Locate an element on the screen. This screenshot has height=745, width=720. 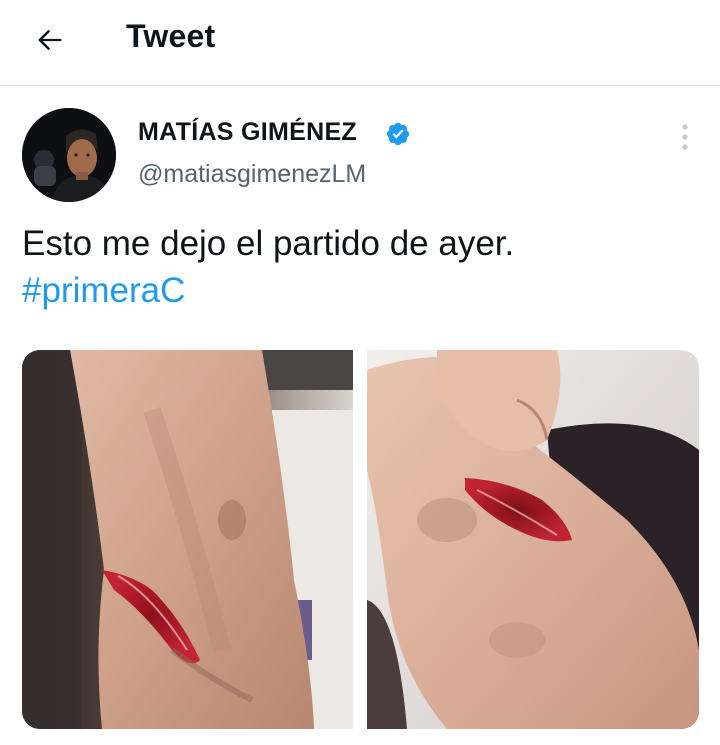
more-options-icon is located at coordinates (685, 137).